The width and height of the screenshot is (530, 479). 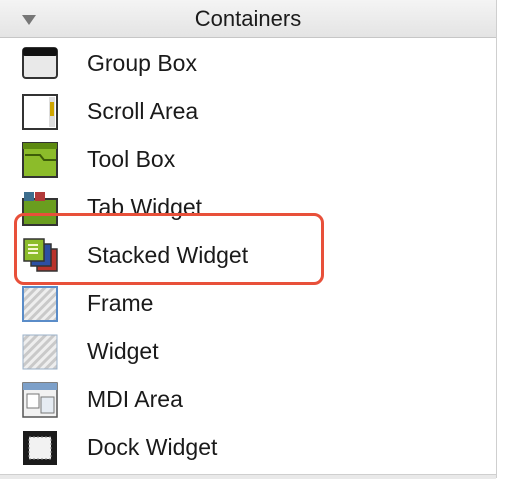 I want to click on item-label: MDI Area, so click(x=135, y=399).